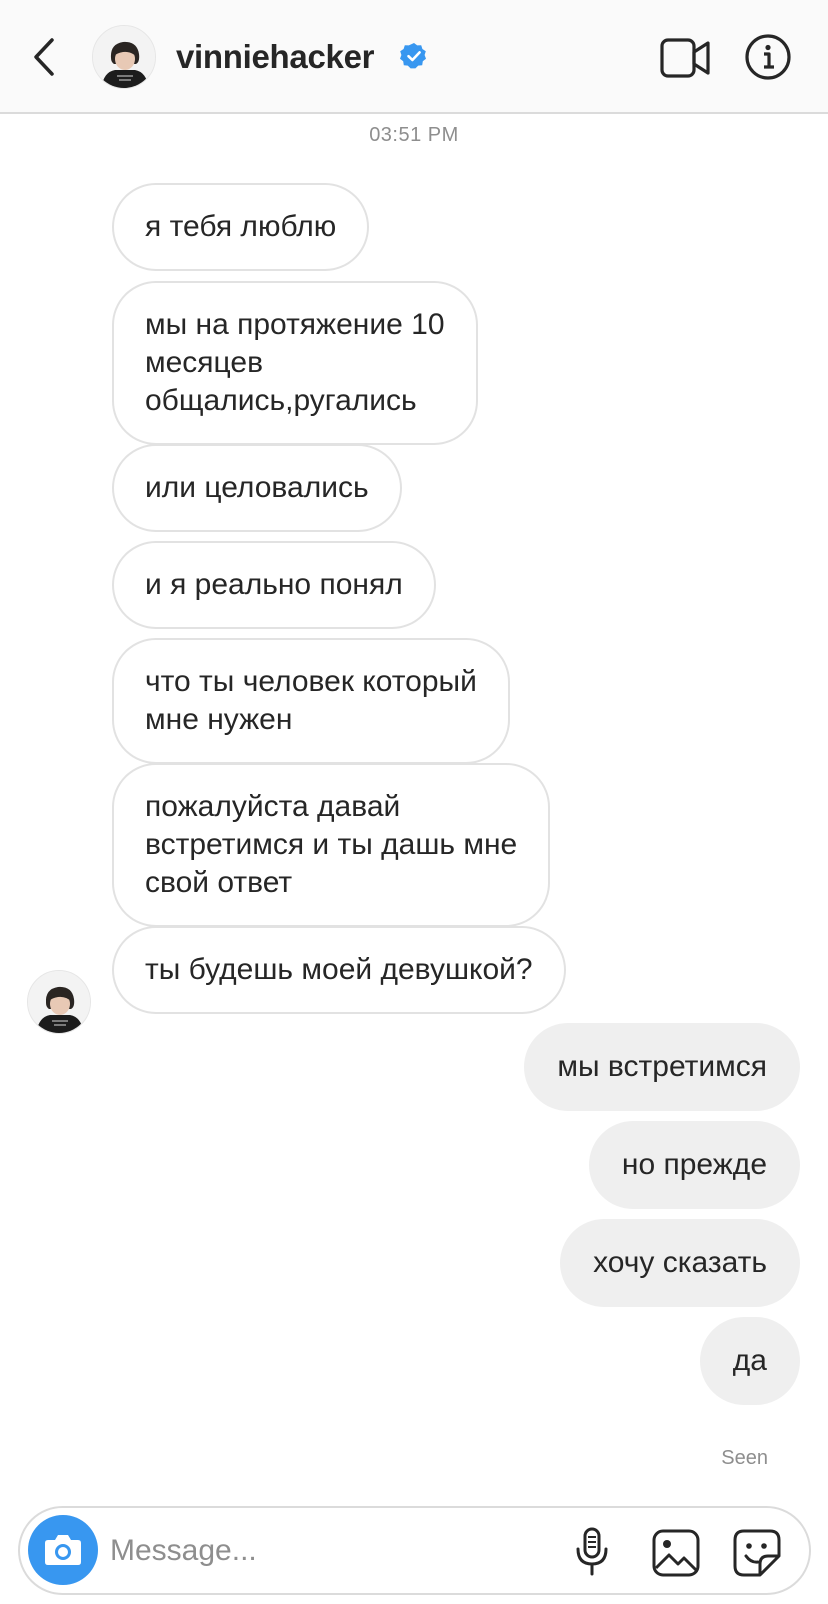  I want to click on message-input, so click(290, 1551).